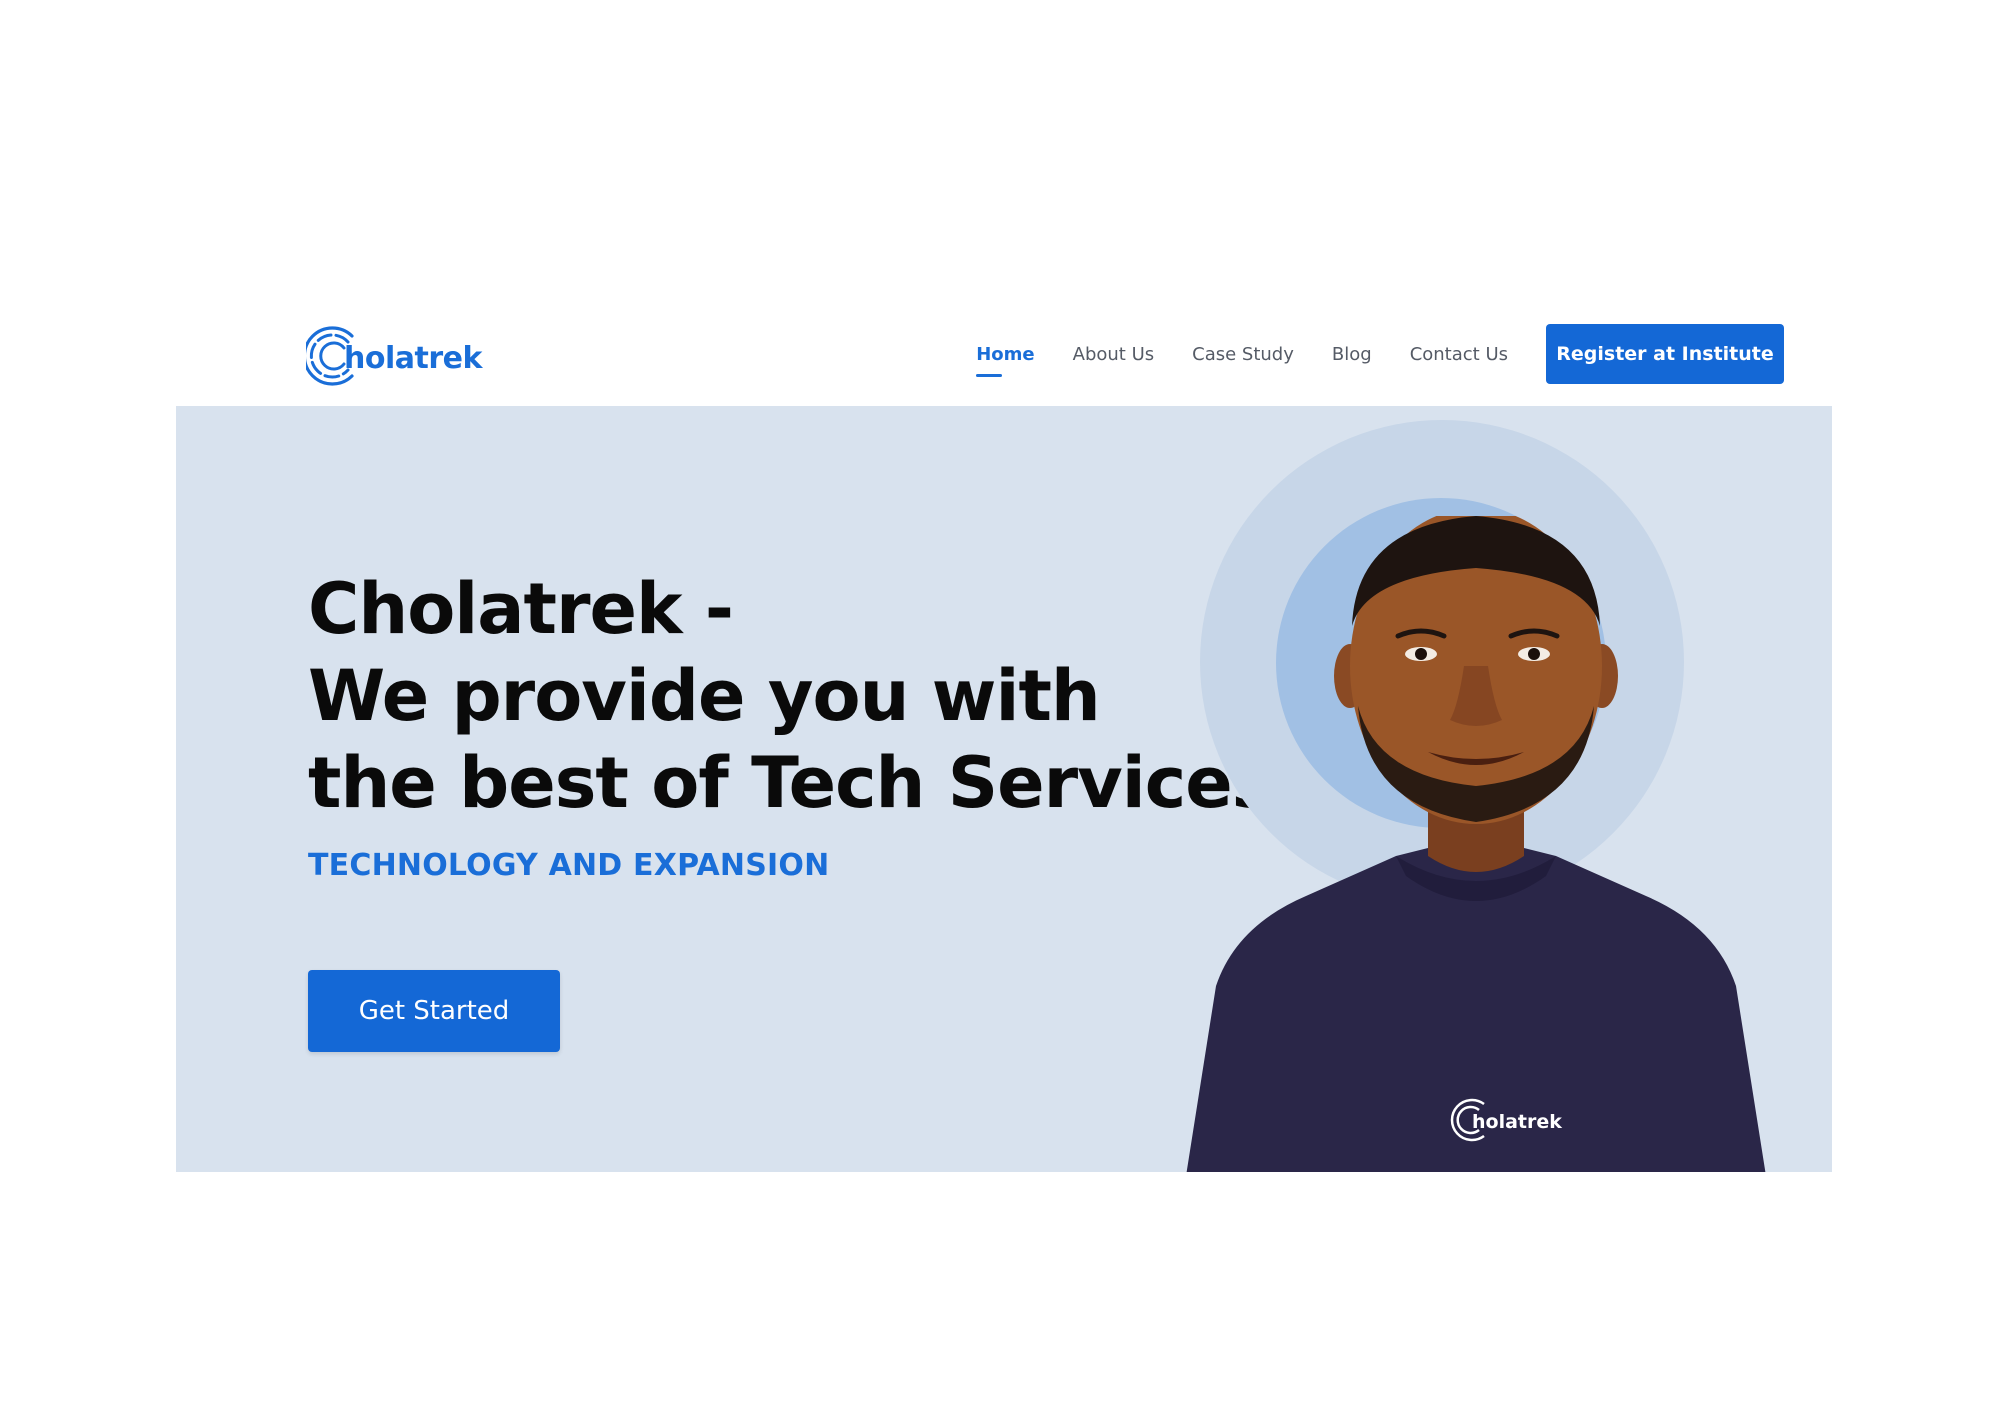 The width and height of the screenshot is (2000, 1414). I want to click on nav-about-us: About Us, so click(1114, 354).